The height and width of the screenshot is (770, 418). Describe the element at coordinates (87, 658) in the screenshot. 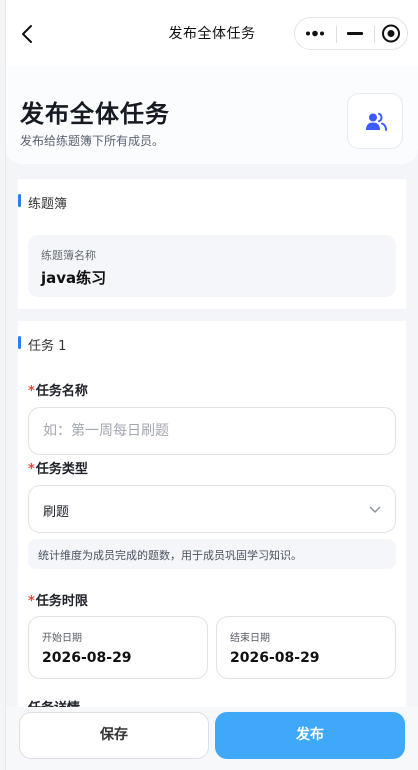

I see `start-date-value: 2026-08-29` at that location.